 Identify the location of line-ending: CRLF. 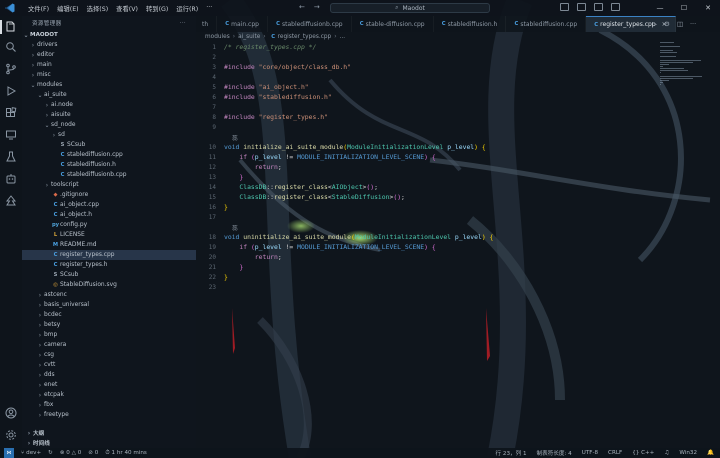
(615, 453).